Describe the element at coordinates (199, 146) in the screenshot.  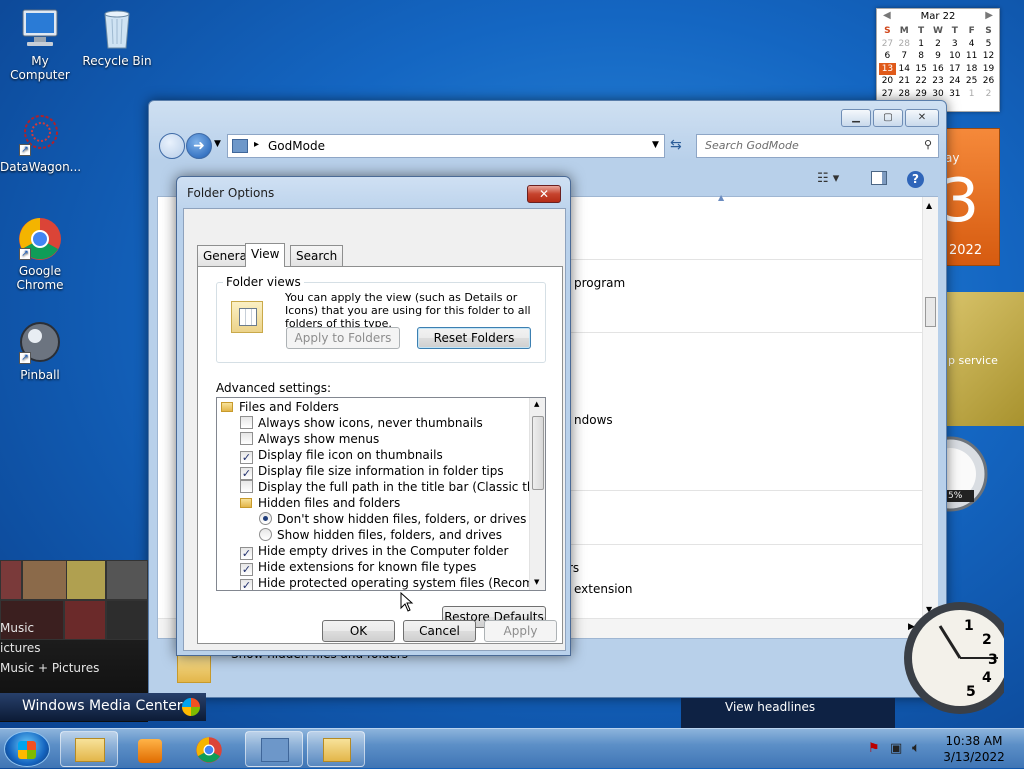
I see `forward-button: ➜` at that location.